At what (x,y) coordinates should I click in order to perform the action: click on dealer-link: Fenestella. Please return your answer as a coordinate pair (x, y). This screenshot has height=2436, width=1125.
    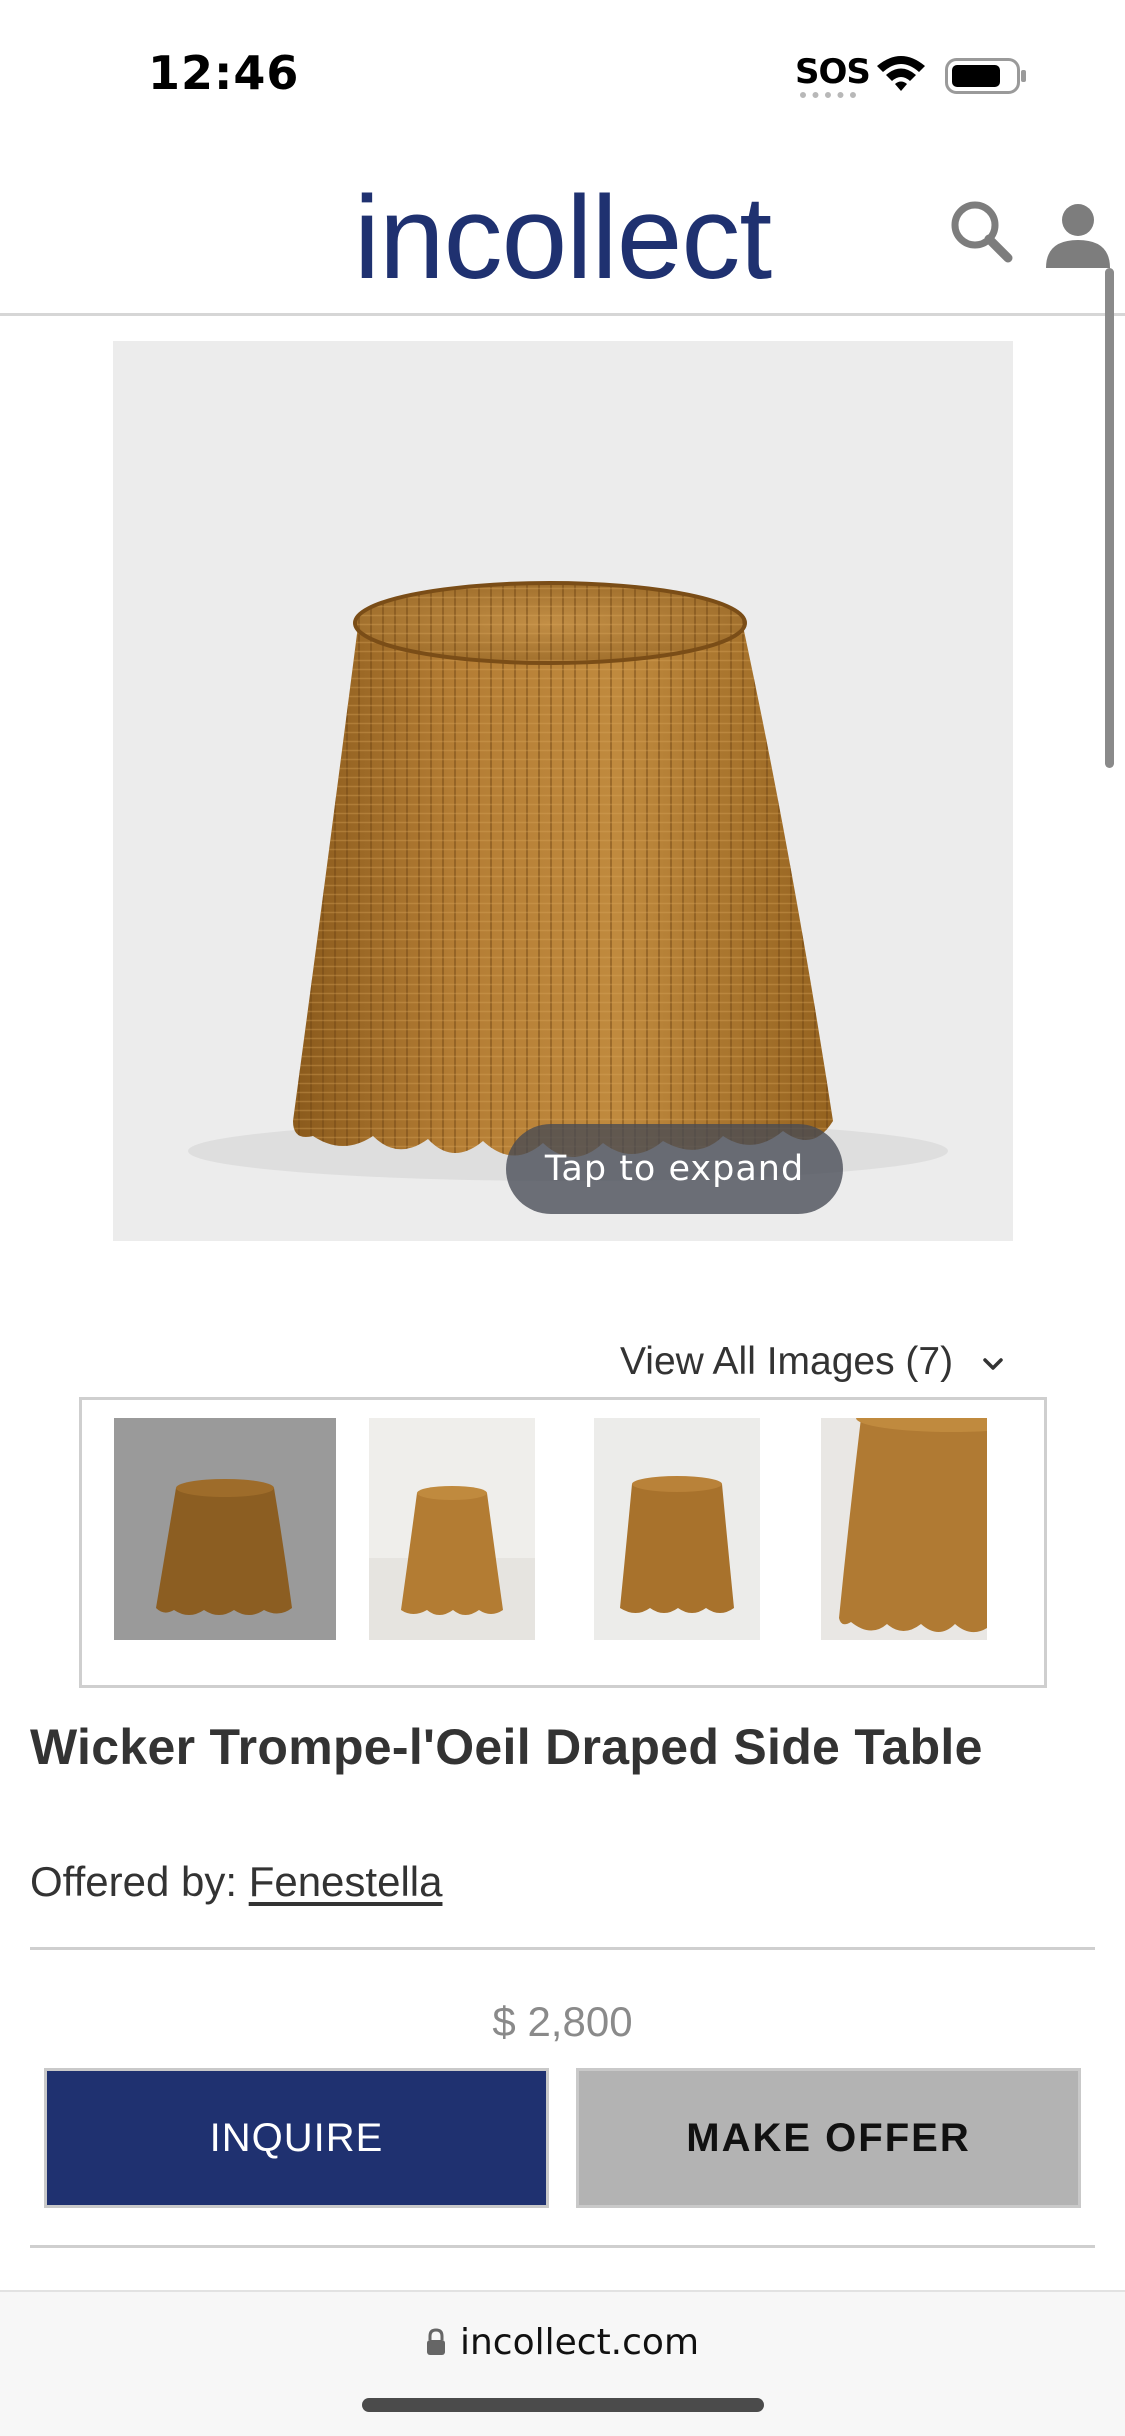
    Looking at the image, I should click on (346, 1881).